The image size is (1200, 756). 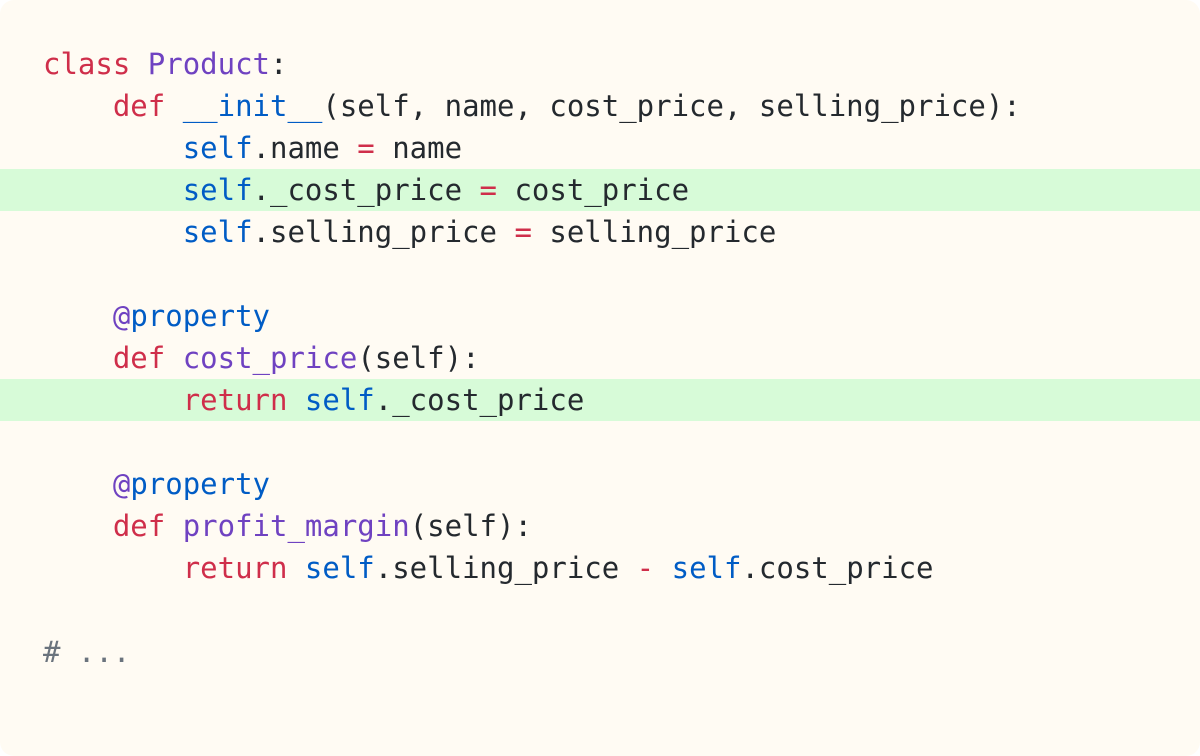 I want to click on code-token-plain: (self, name, cost_price, selling_price):, so click(x=671, y=106).